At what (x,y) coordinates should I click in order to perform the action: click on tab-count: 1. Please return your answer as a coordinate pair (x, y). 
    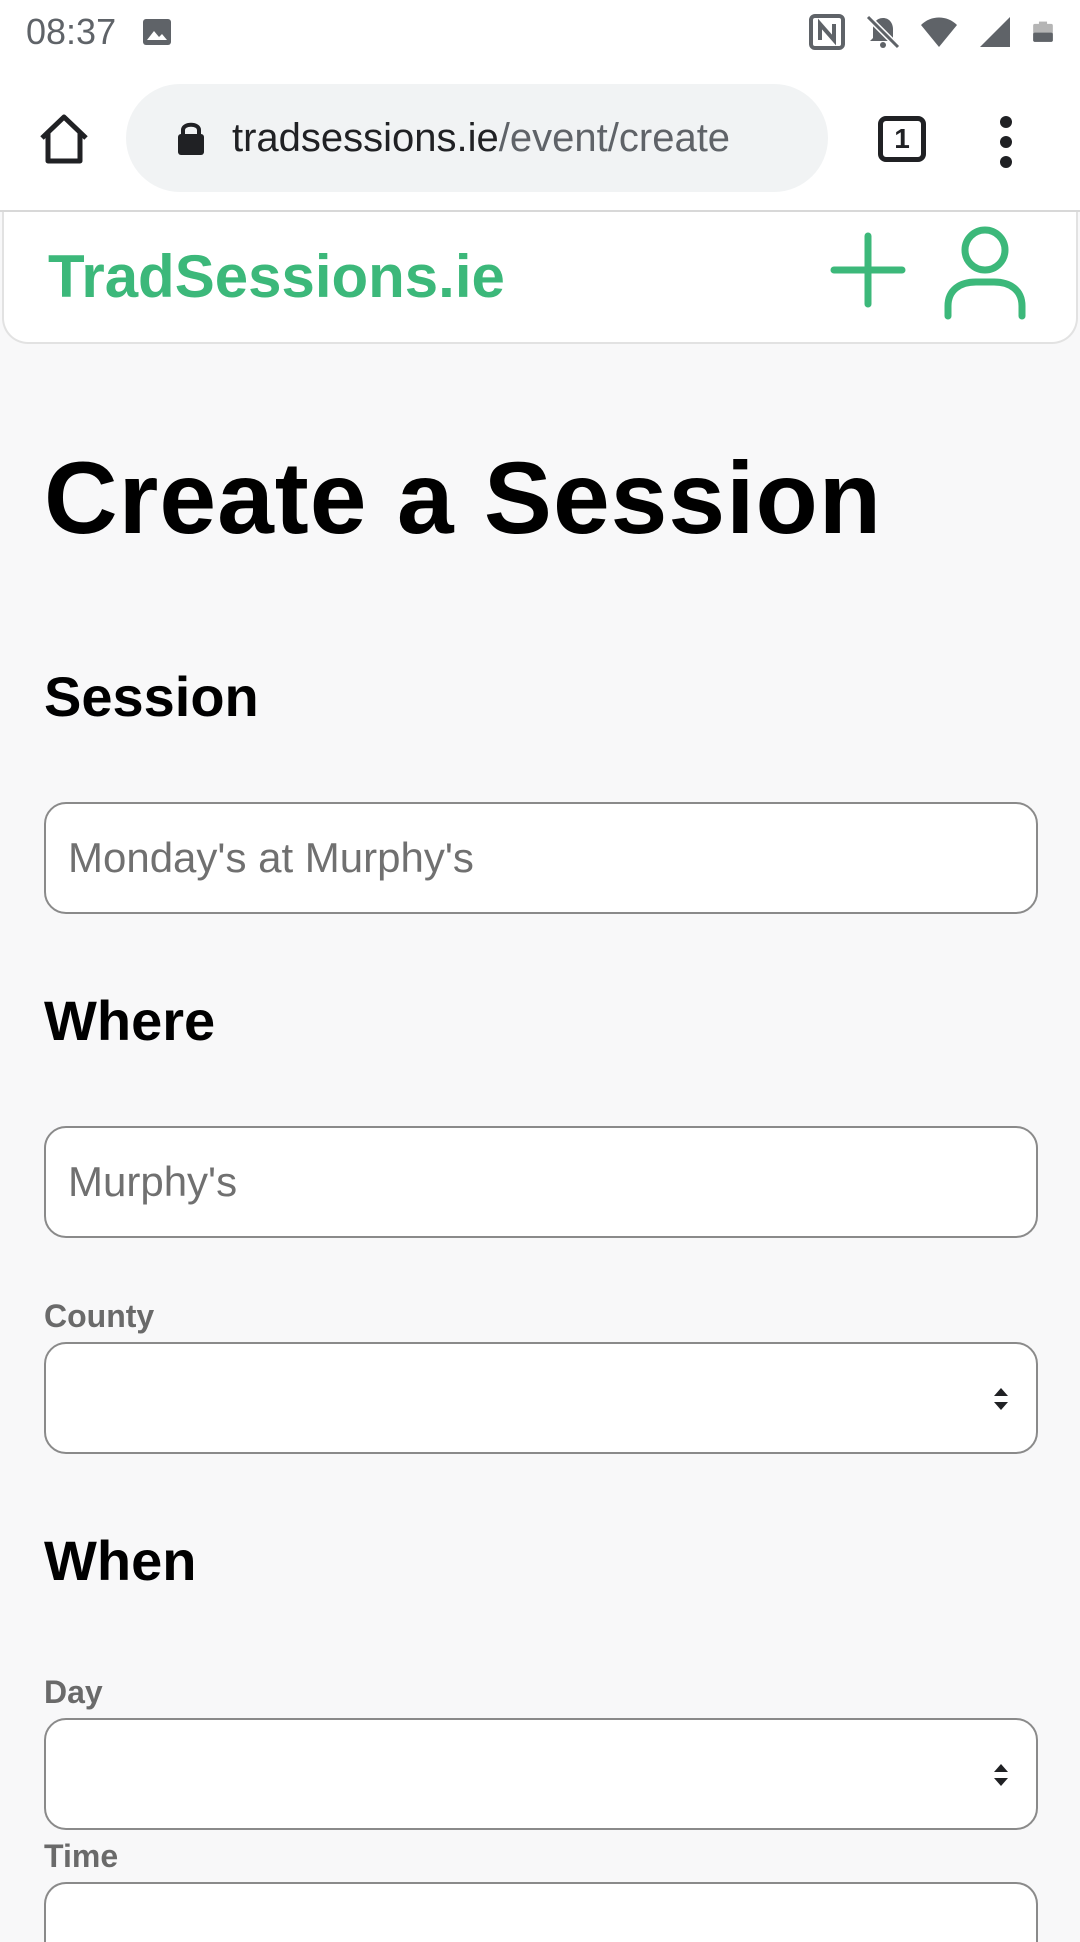
    Looking at the image, I should click on (902, 138).